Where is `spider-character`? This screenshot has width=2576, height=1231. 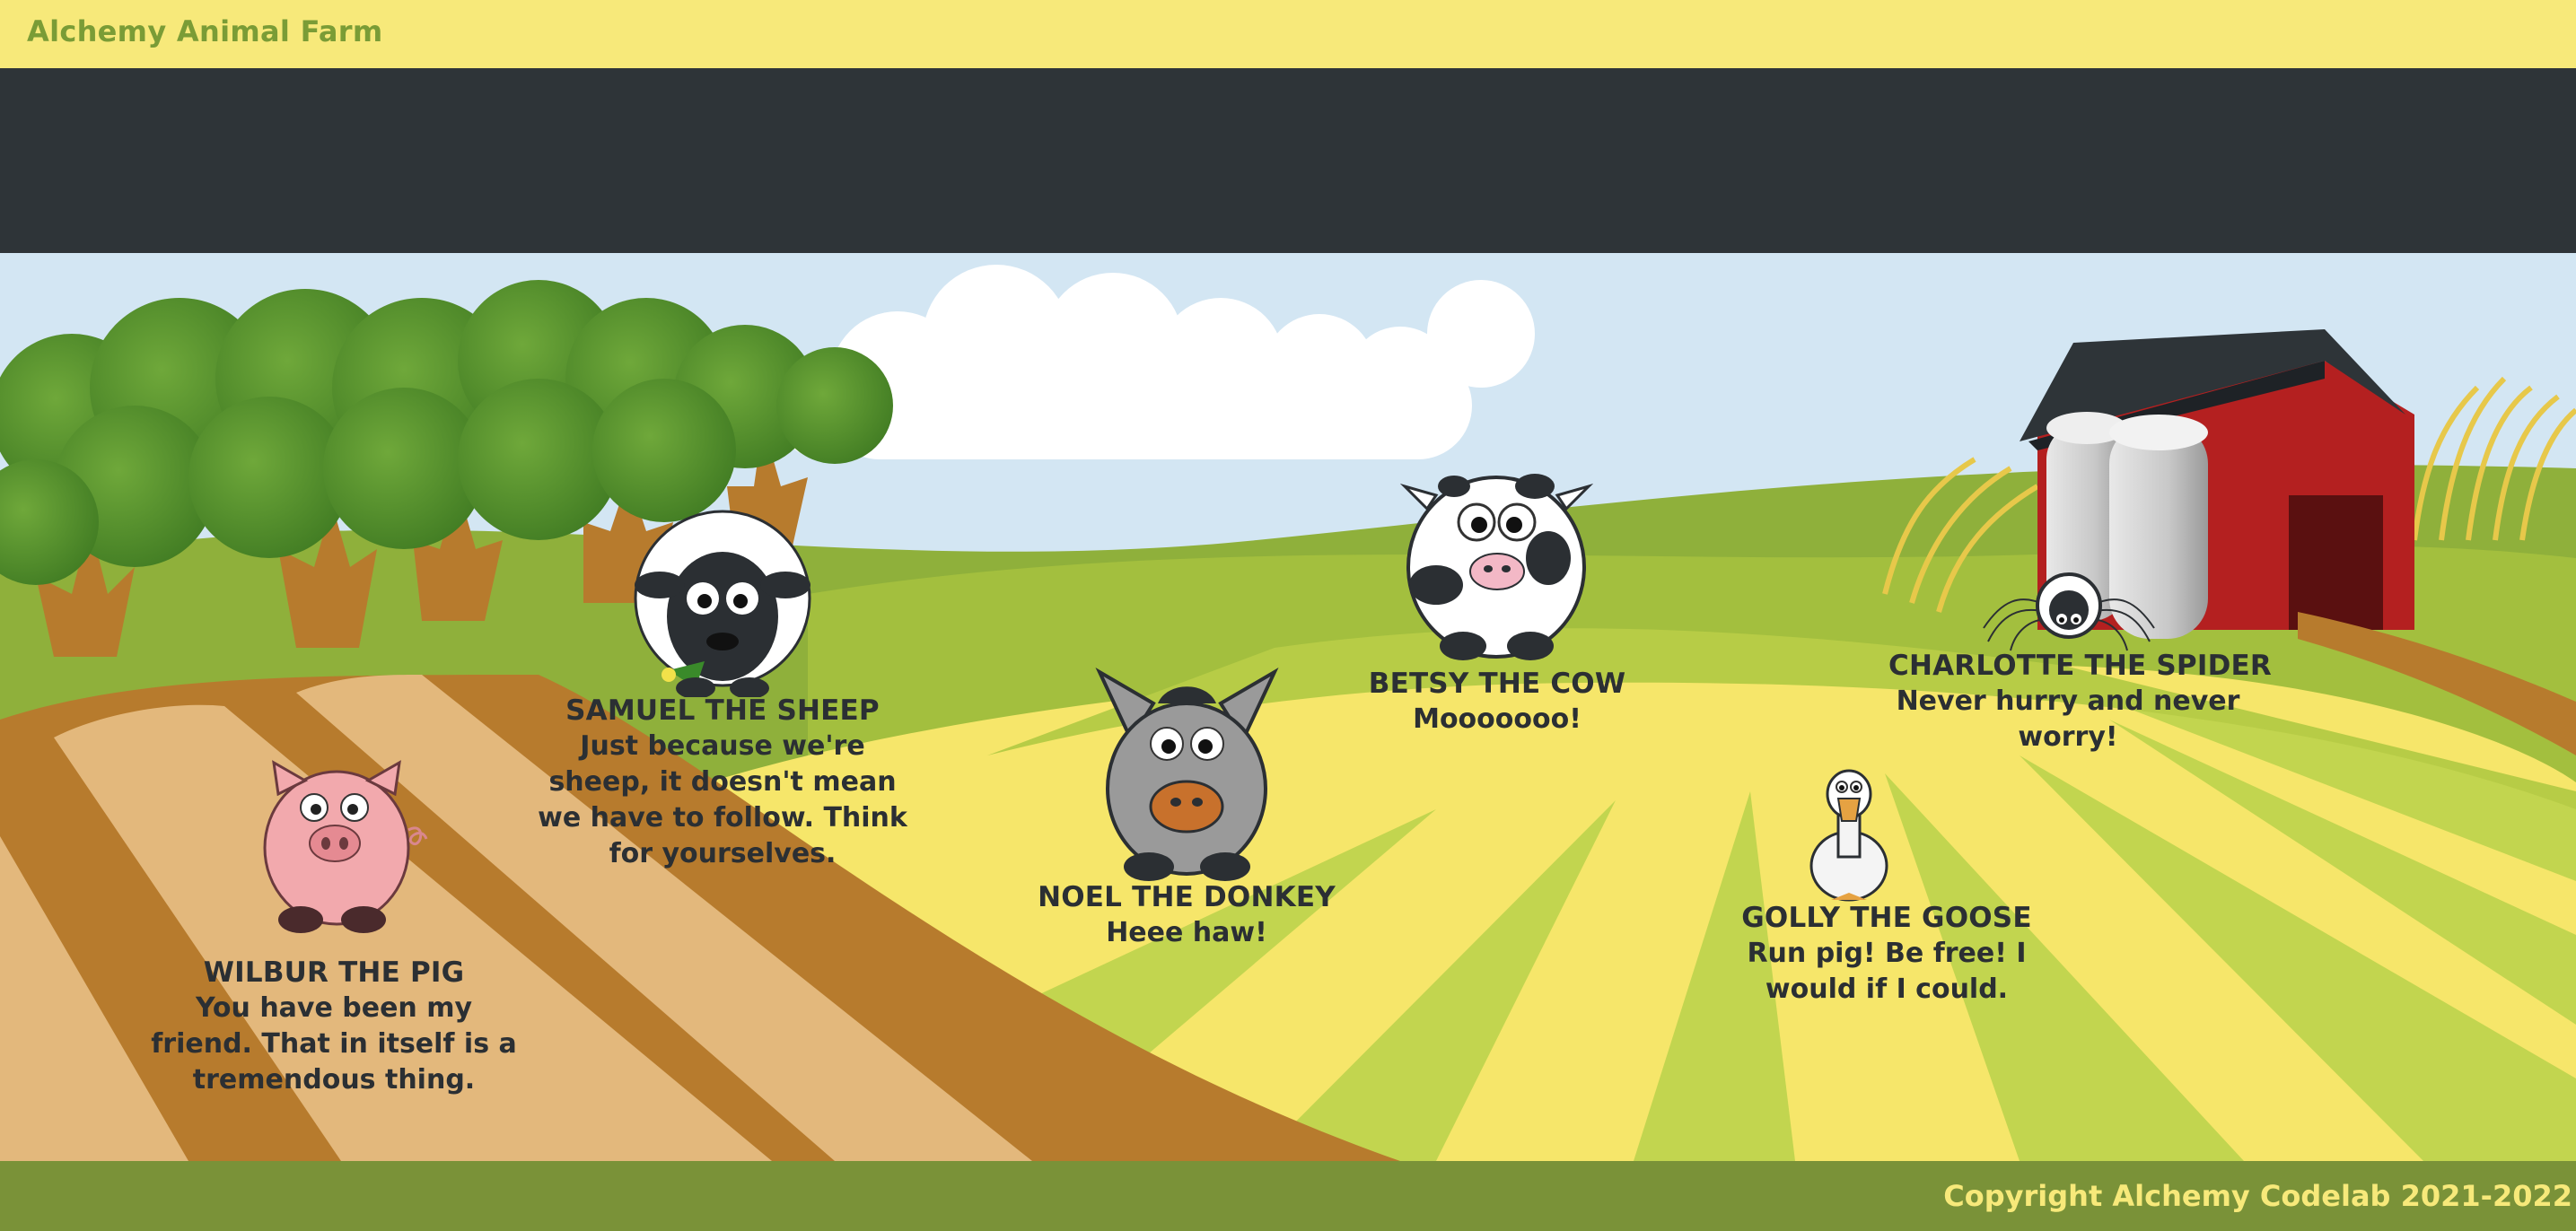
spider-character is located at coordinates (2069, 610).